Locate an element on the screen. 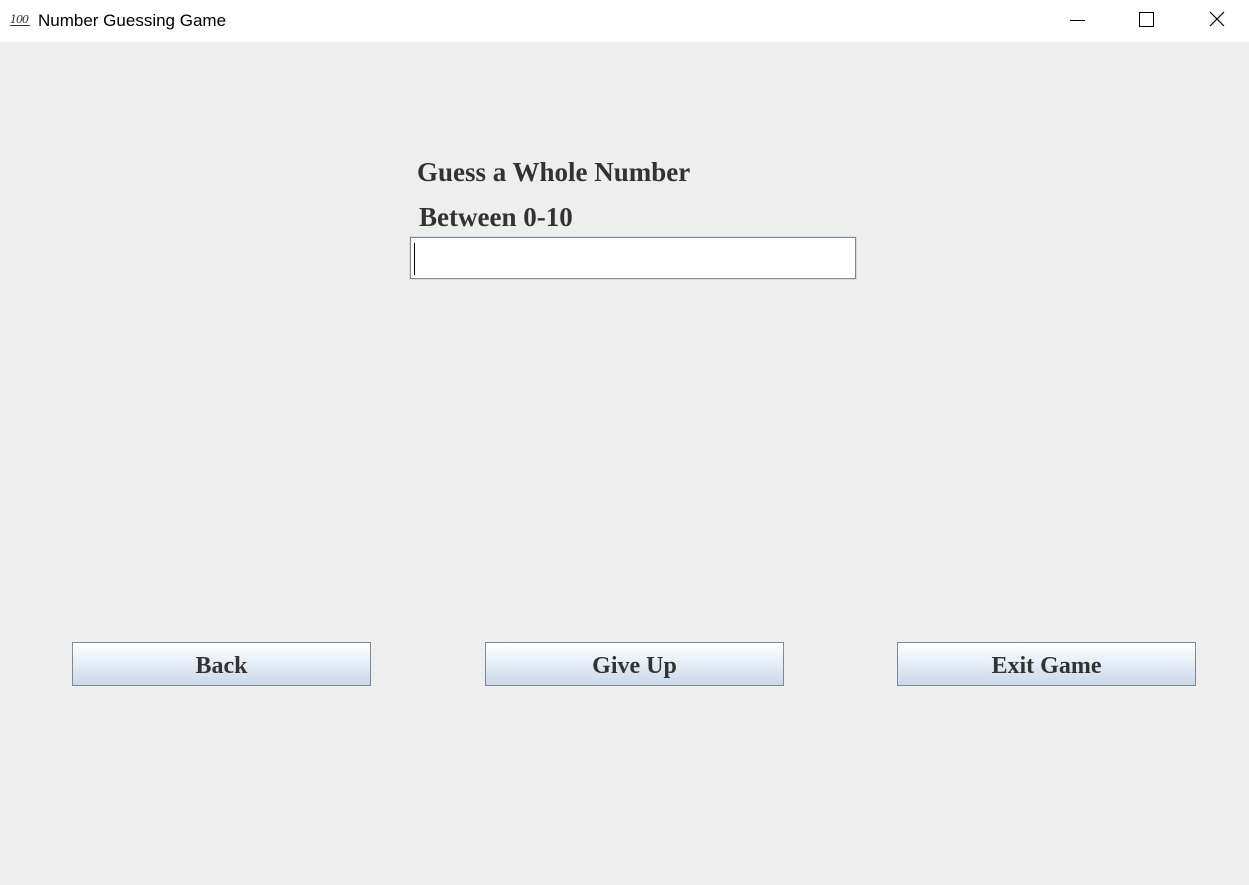 The height and width of the screenshot is (885, 1249). maximize-icon is located at coordinates (1146, 19).